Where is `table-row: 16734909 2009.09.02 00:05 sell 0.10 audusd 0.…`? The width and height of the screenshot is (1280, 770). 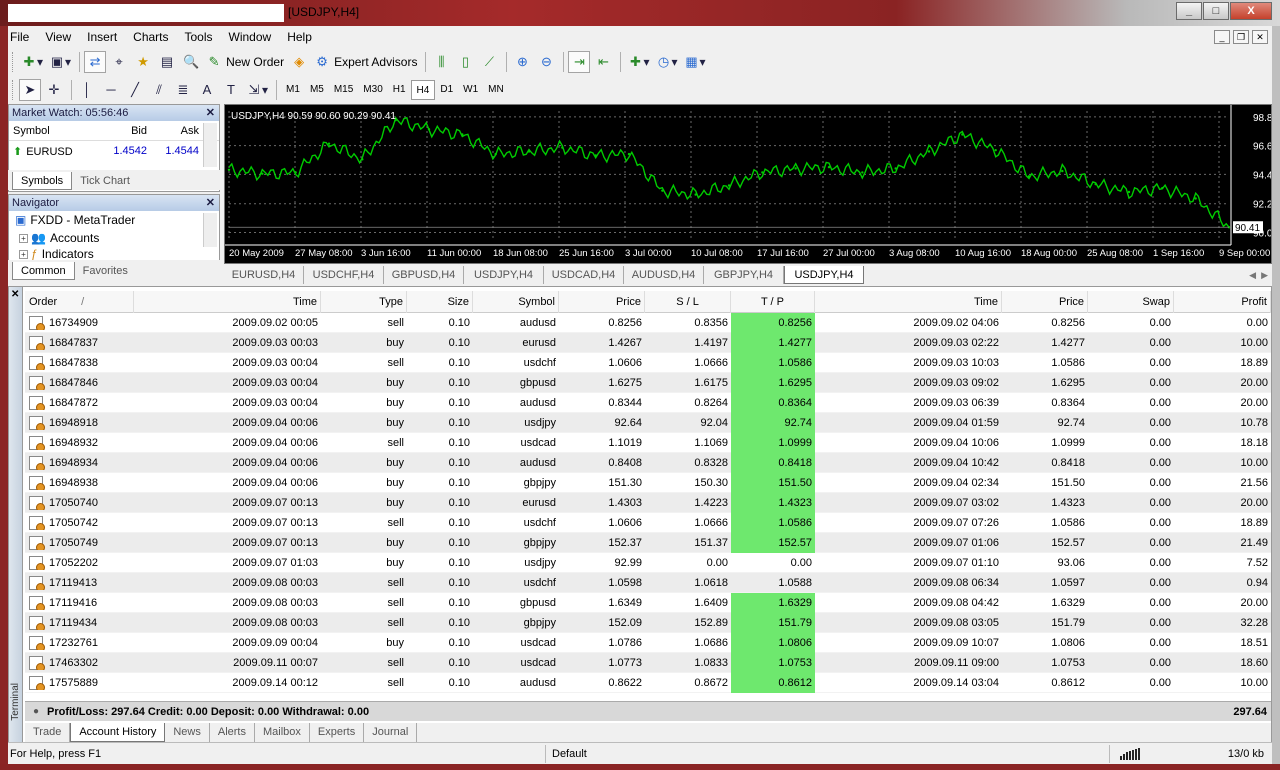
table-row: 16734909 2009.09.02 00:05 sell 0.10 audusd 0.… is located at coordinates (648, 322).